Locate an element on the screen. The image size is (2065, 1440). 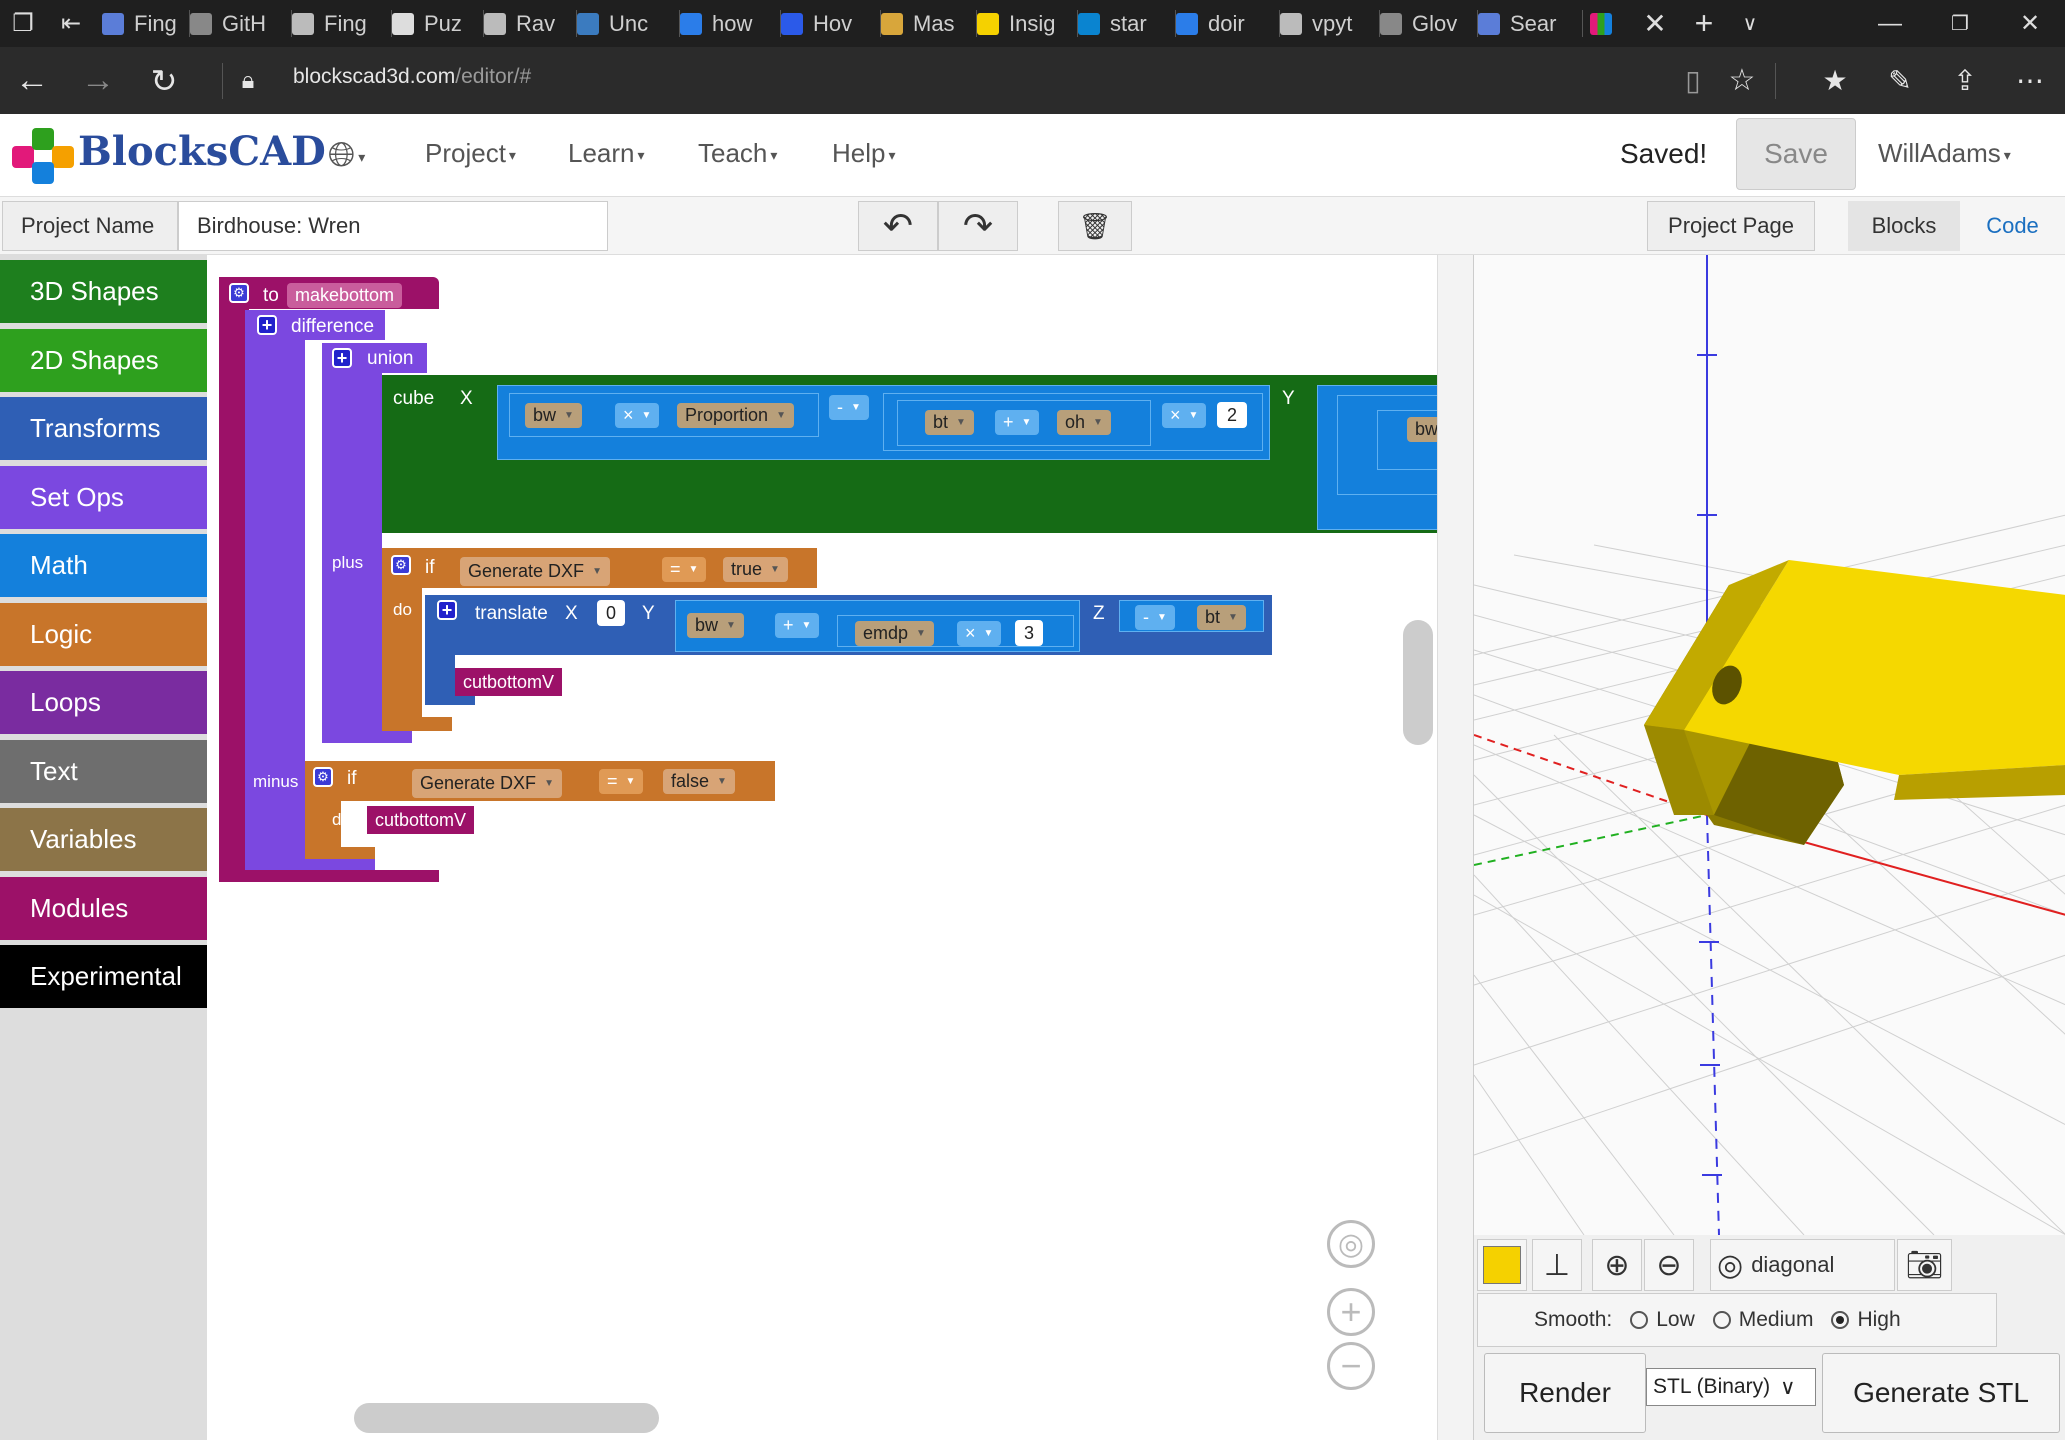
back-arrow-icon: ← is located at coordinates (32, 80).